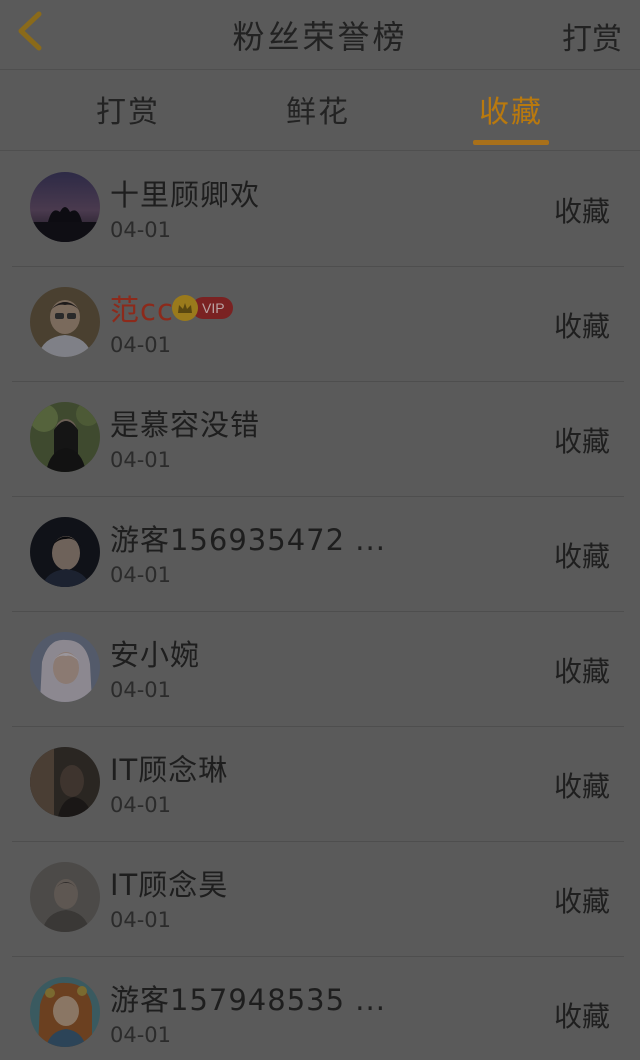  Describe the element at coordinates (318, 784) in the screenshot. I see `list-item: IT顾念琳 04-01 收藏` at that location.